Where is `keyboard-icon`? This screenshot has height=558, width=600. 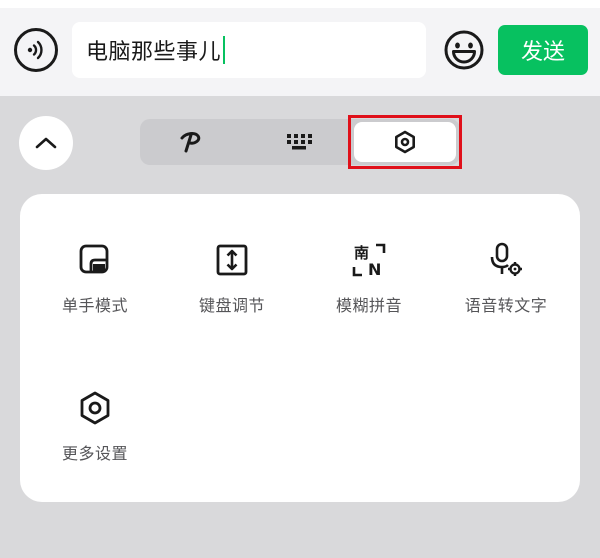
keyboard-icon is located at coordinates (299, 142).